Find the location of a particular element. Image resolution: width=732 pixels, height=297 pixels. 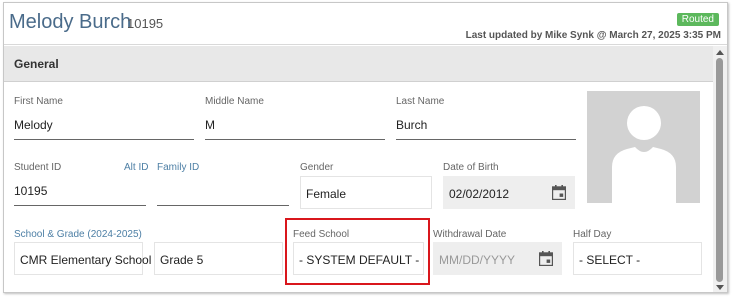

alt-id-link: Alt ID is located at coordinates (136, 167).